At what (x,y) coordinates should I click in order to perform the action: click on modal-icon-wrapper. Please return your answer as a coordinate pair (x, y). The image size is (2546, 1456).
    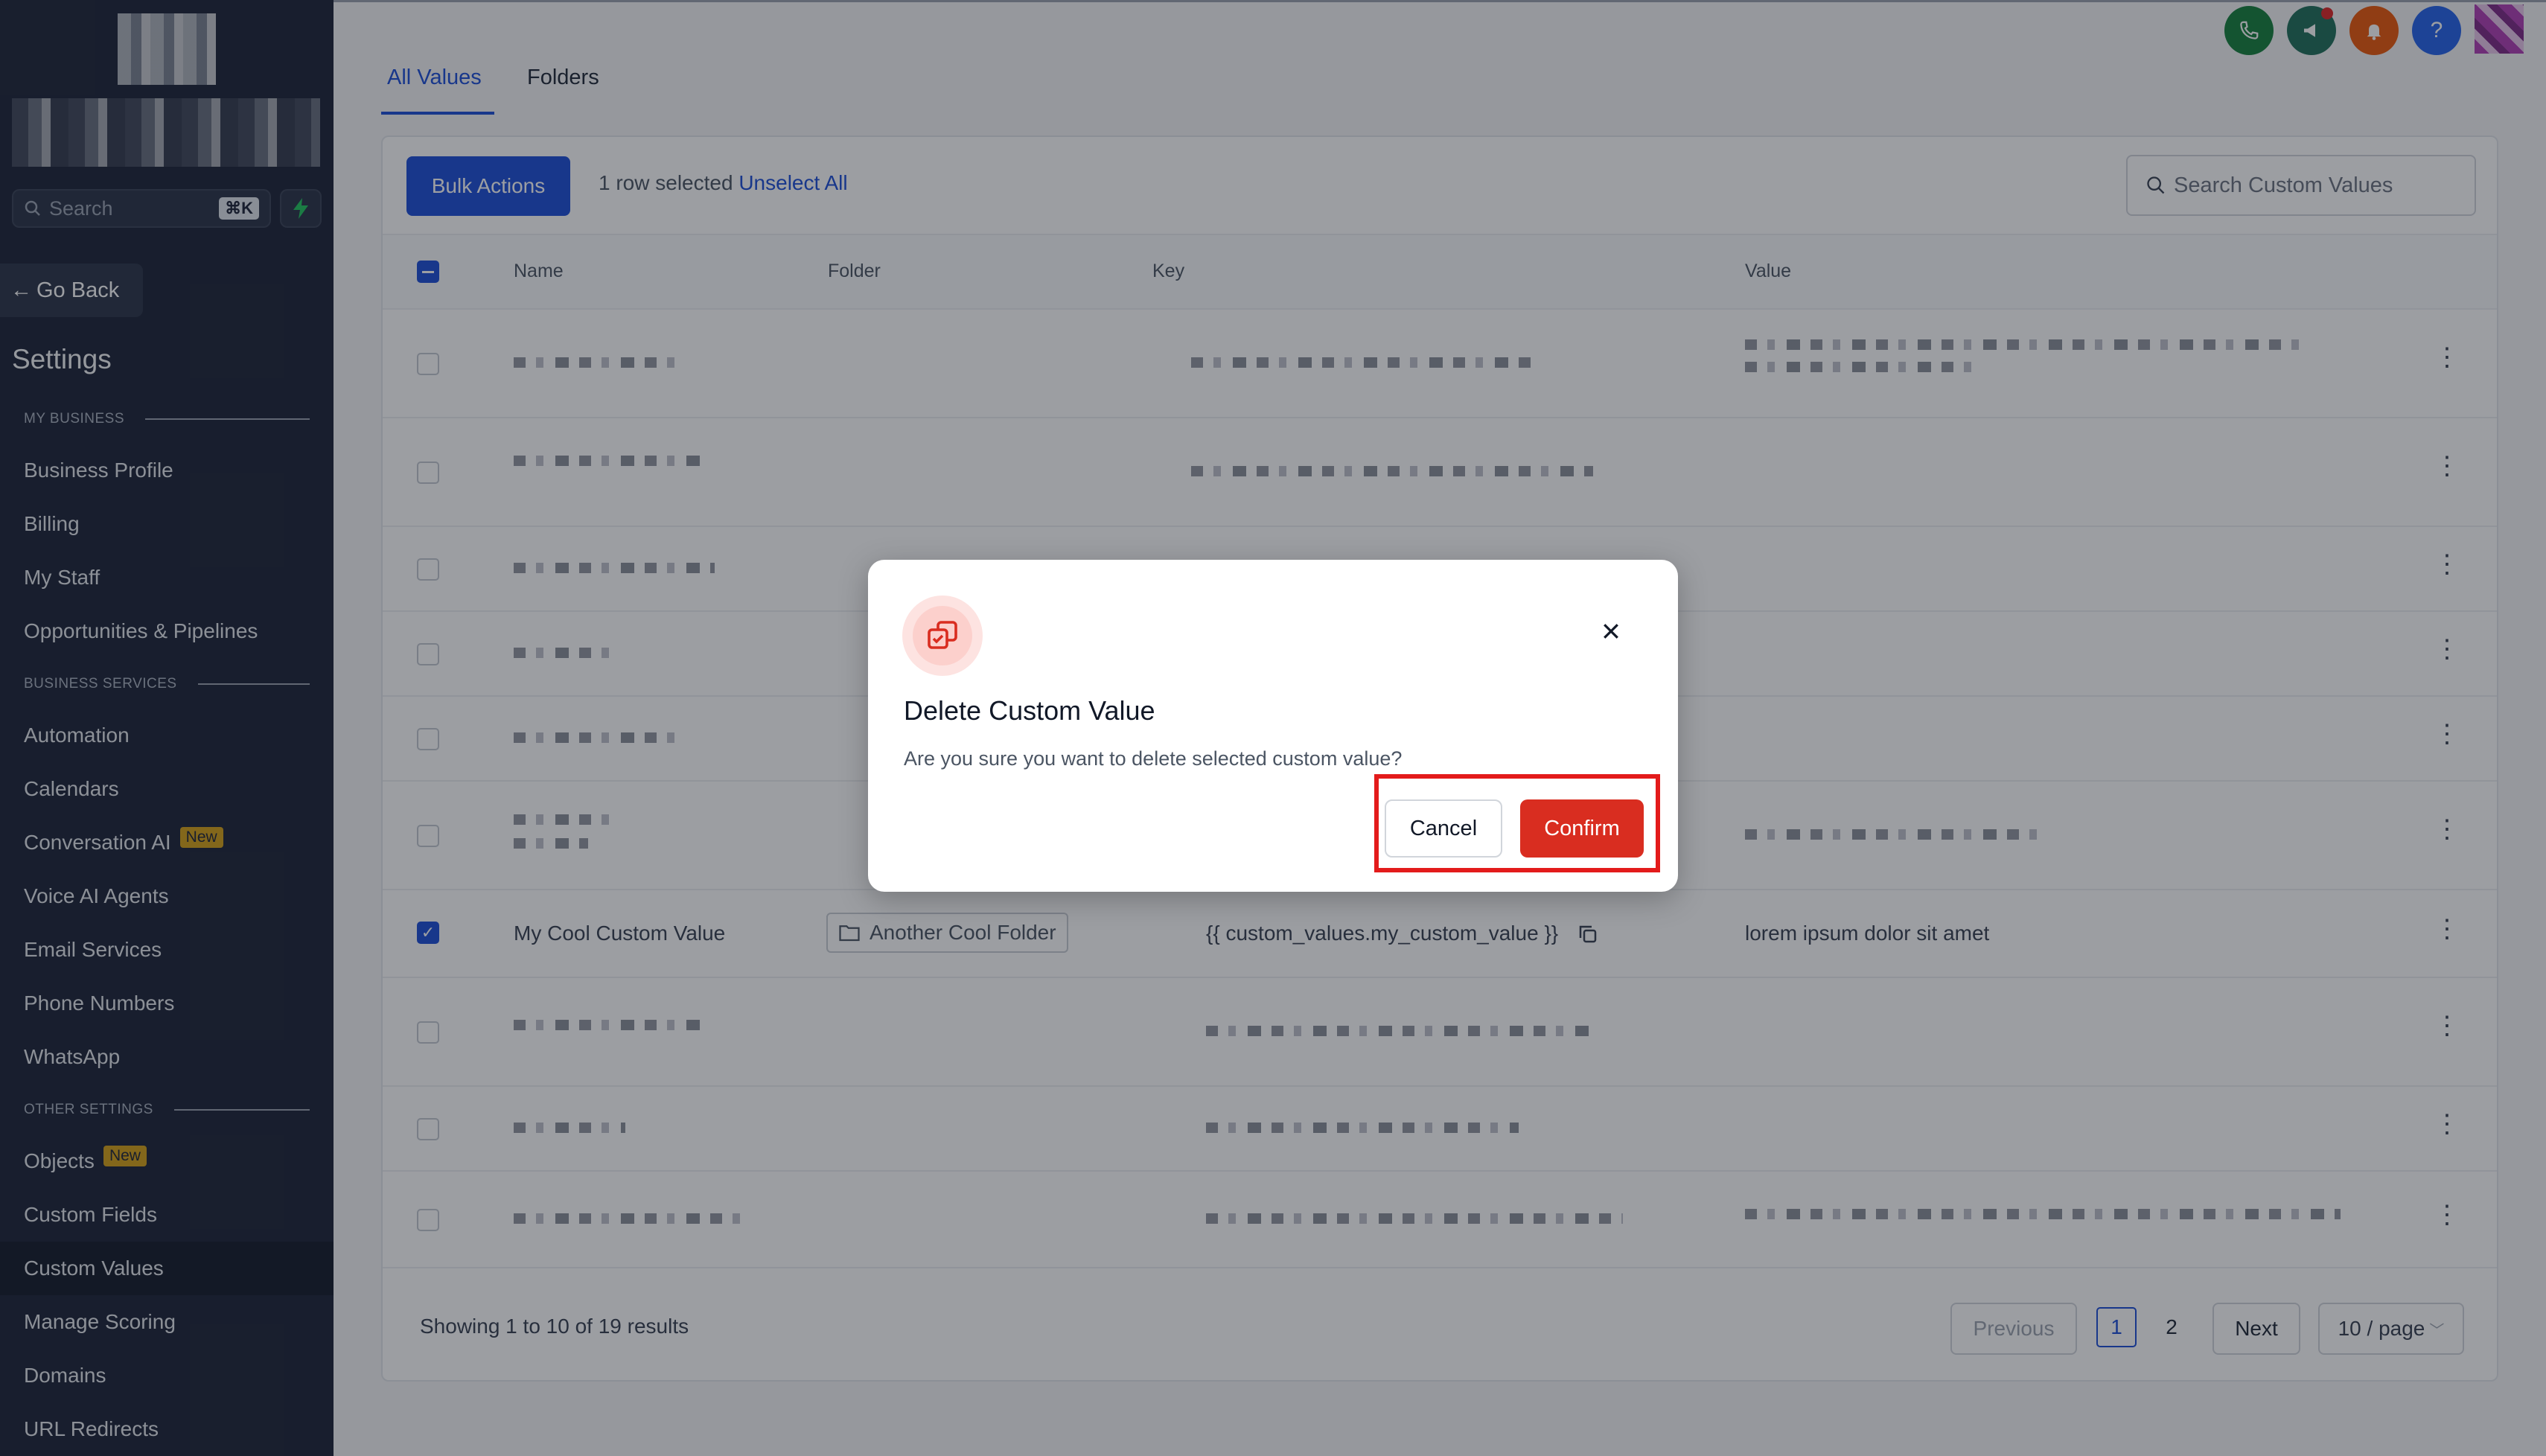
    Looking at the image, I should click on (943, 636).